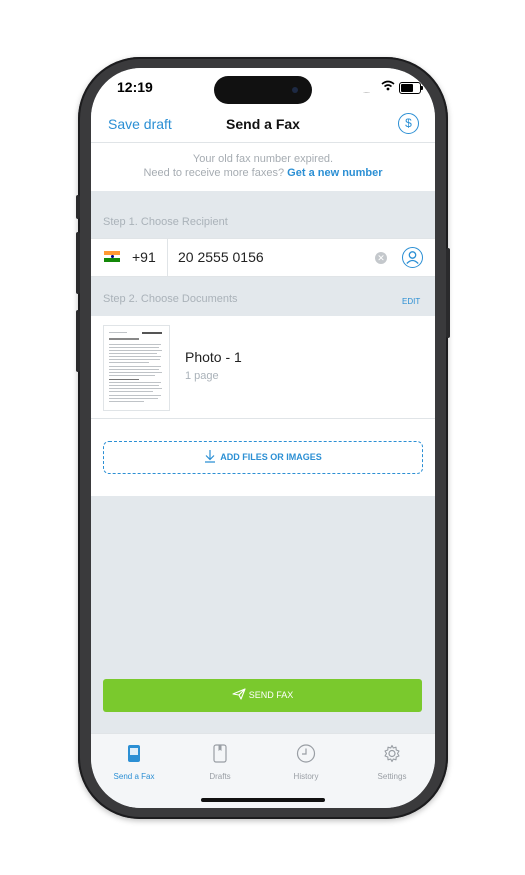  I want to click on step1-label: Step 1. Choose Recipient, so click(165, 222).